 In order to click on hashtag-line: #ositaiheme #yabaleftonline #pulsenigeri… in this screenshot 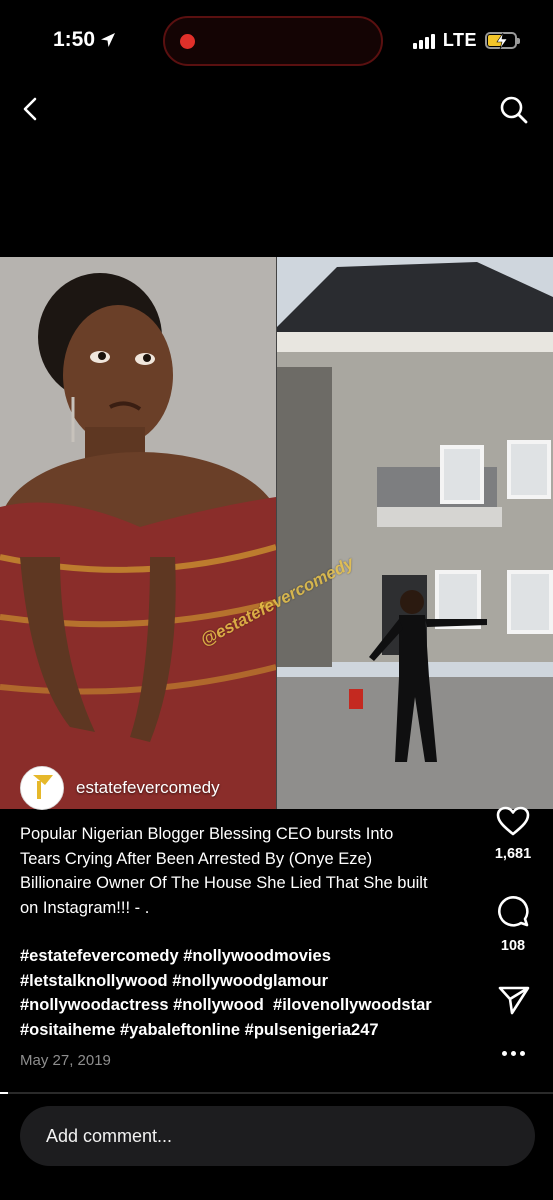, I will do `click(250, 1030)`.